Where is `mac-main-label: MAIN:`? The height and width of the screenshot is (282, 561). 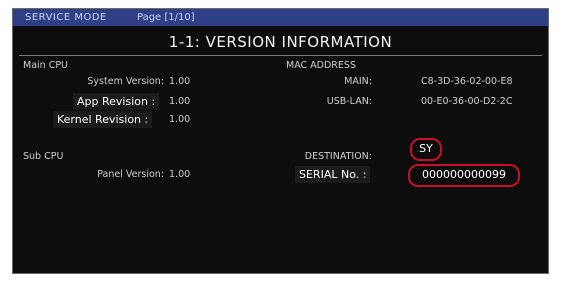
mac-main-label: MAIN: is located at coordinates (358, 81).